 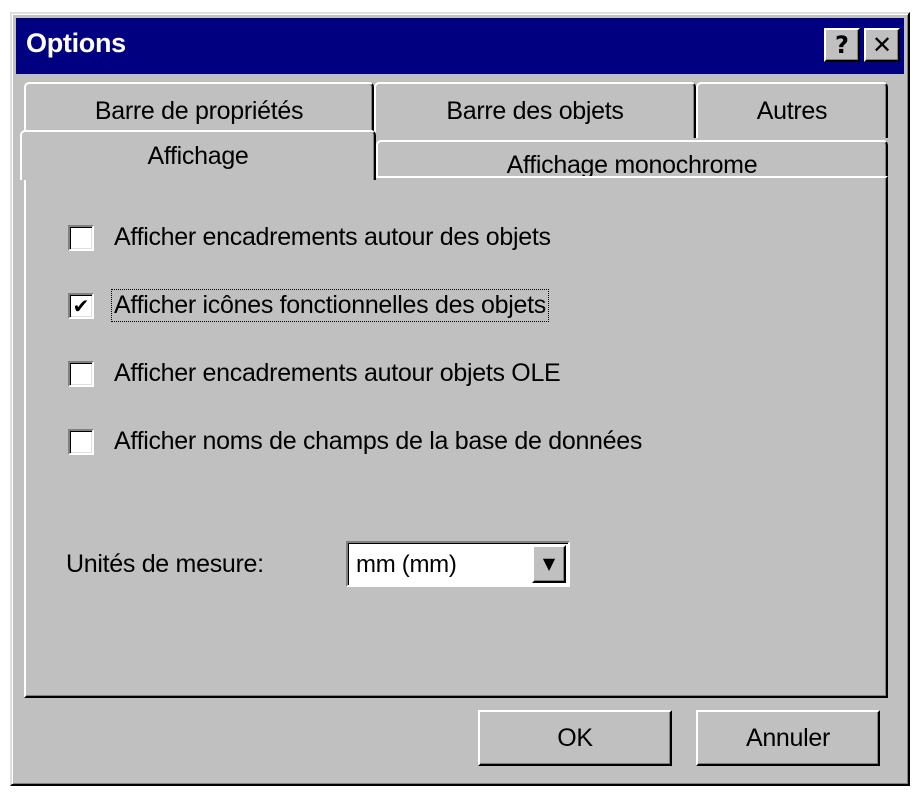 What do you see at coordinates (842, 45) in the screenshot?
I see `help-button: ?` at bounding box center [842, 45].